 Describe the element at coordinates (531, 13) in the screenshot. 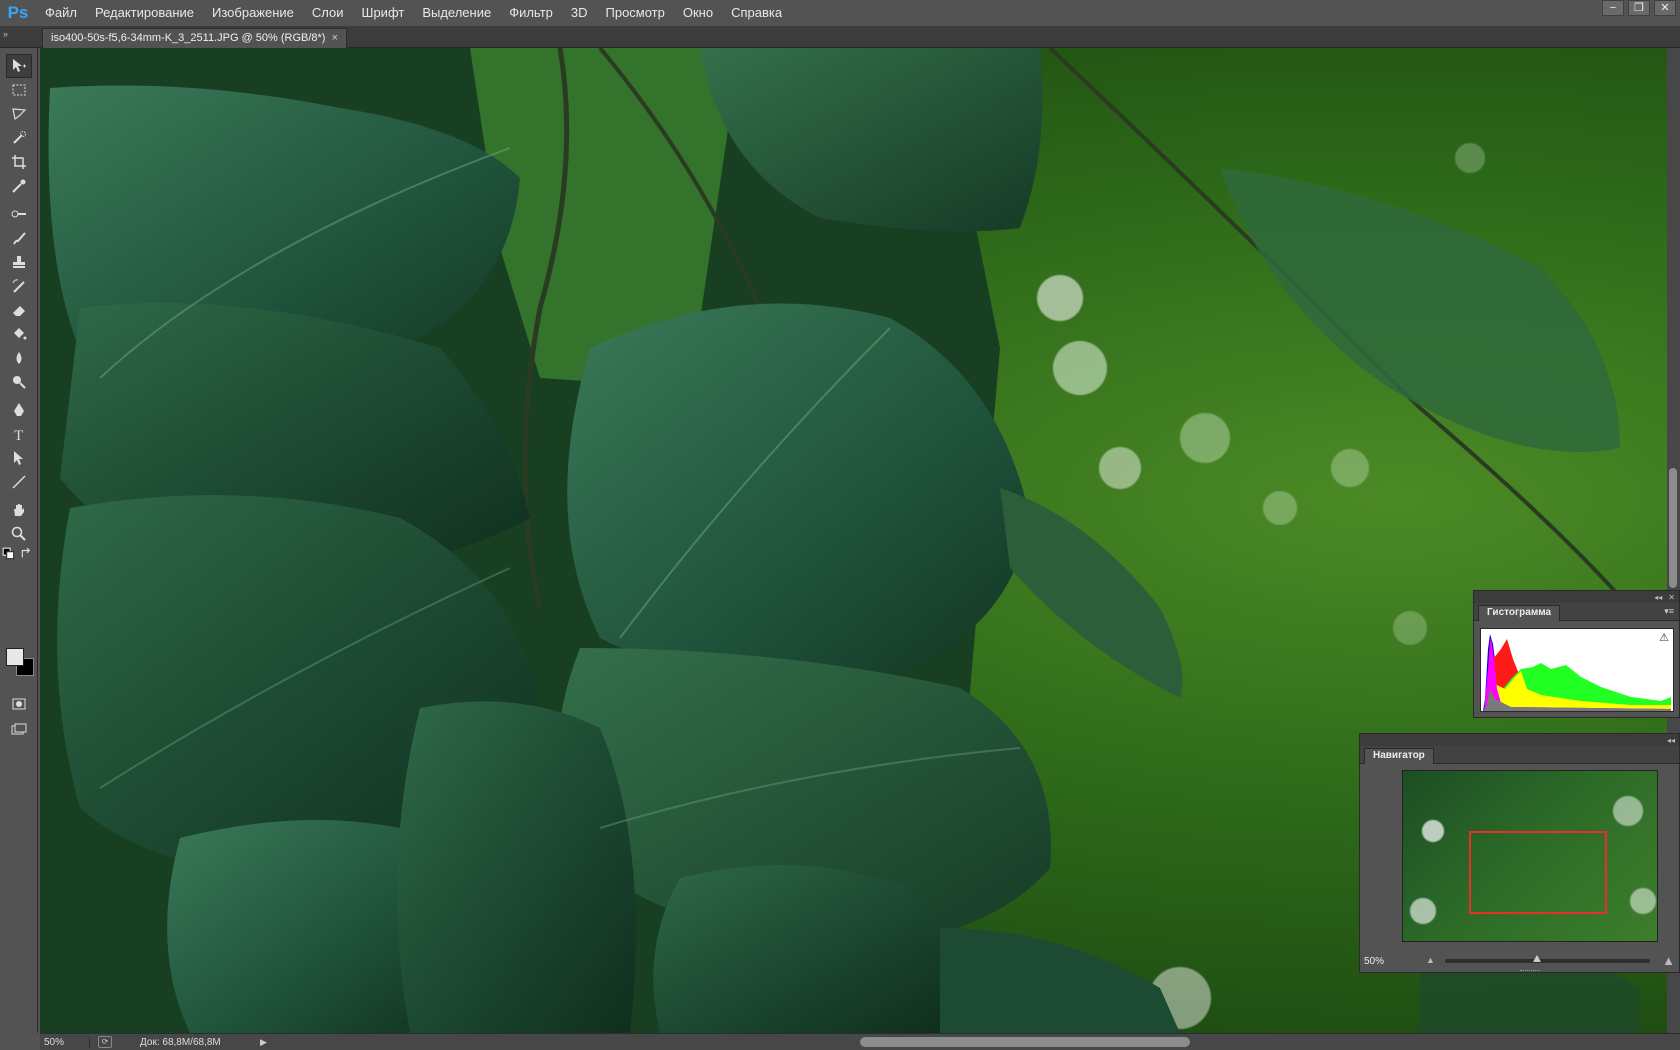

I see `menu-filter: Фильтр` at that location.